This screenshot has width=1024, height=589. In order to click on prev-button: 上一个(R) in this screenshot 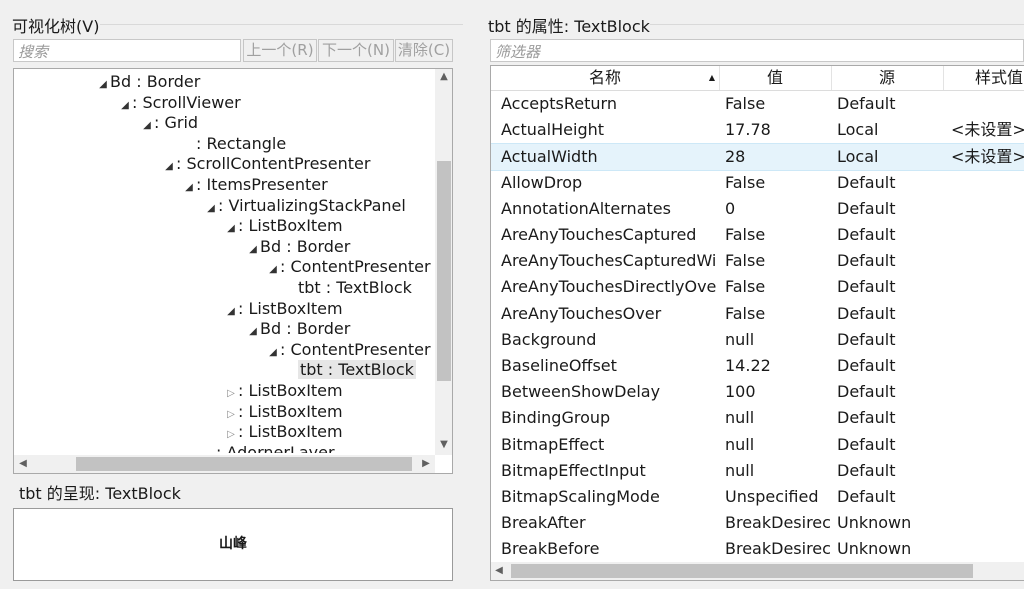, I will do `click(280, 50)`.